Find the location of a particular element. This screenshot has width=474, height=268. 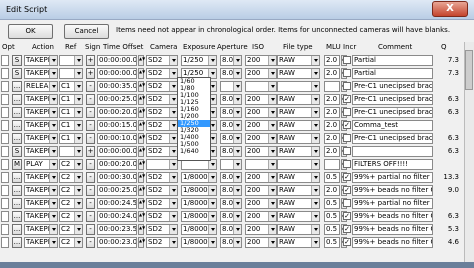

sign-button: + is located at coordinates (90, 60).